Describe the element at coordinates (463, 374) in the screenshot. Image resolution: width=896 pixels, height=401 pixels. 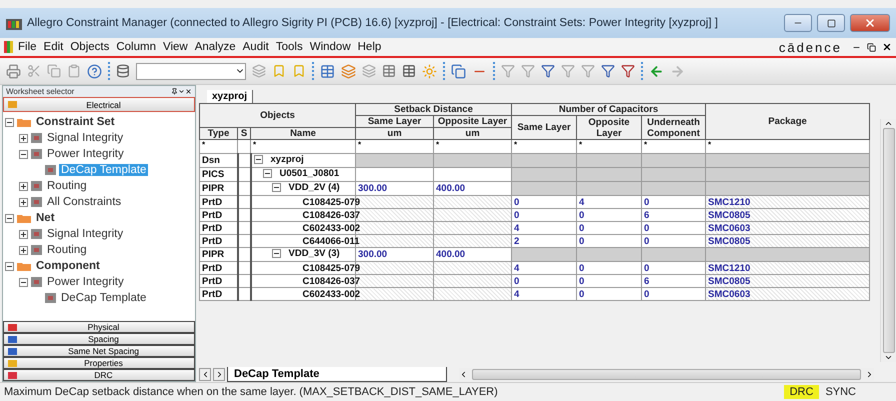
I see `scroll-left-icon` at that location.